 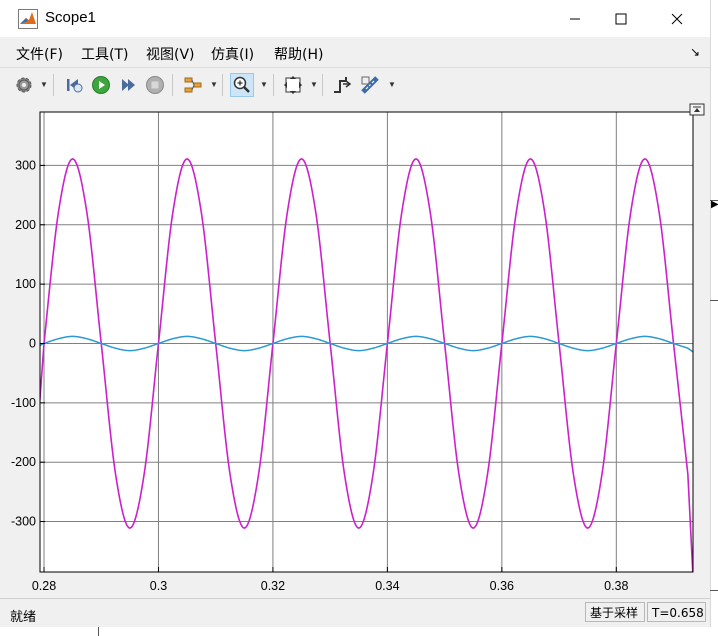 I want to click on toolbar: ▼ ▼ ▼ ▼ ▼, so click(x=355, y=85).